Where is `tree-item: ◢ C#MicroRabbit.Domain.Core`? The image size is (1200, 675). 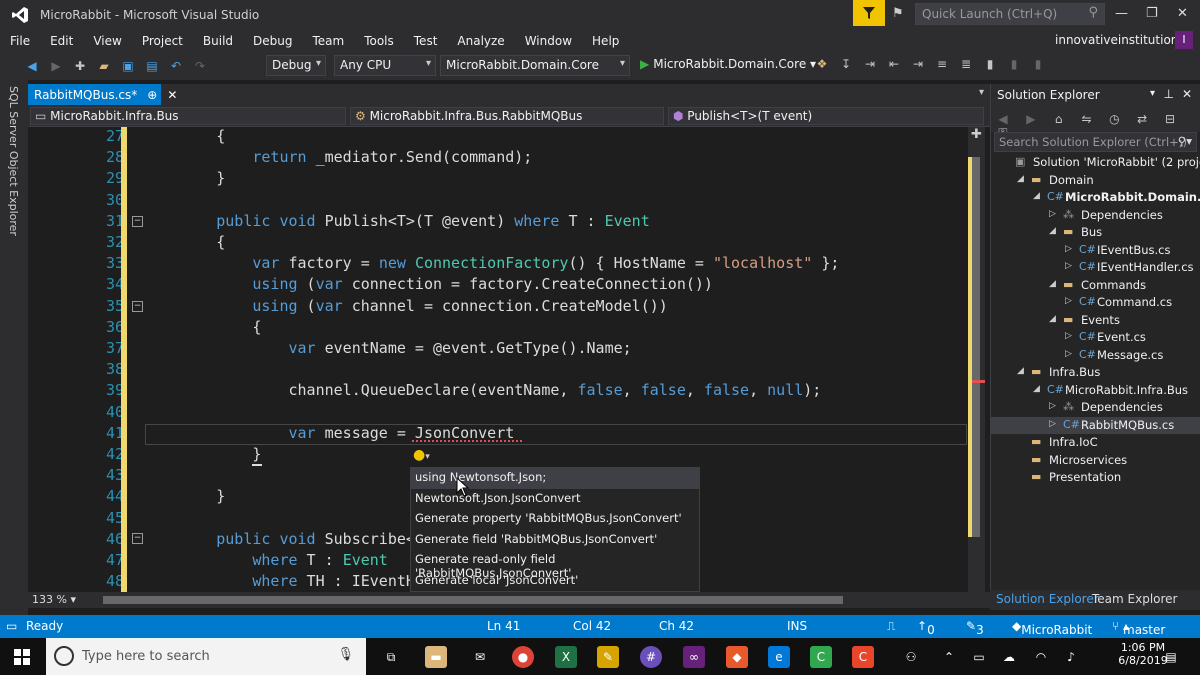
tree-item: ◢ C#MicroRabbit.Domain.Core is located at coordinates (1095, 198).